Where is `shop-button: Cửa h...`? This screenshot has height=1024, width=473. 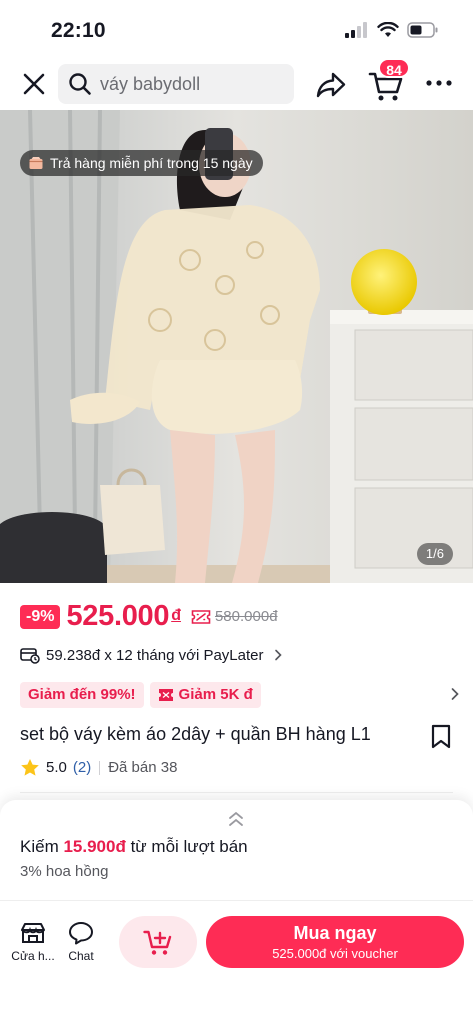
shop-button: Cửa h... is located at coordinates (33, 942).